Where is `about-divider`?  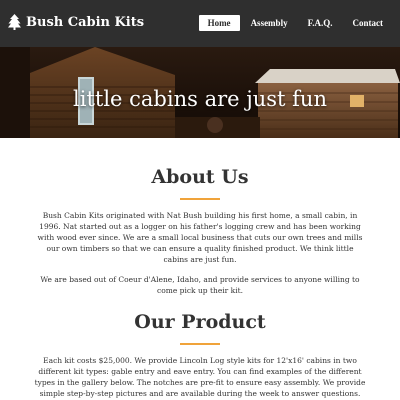 about-divider is located at coordinates (200, 199).